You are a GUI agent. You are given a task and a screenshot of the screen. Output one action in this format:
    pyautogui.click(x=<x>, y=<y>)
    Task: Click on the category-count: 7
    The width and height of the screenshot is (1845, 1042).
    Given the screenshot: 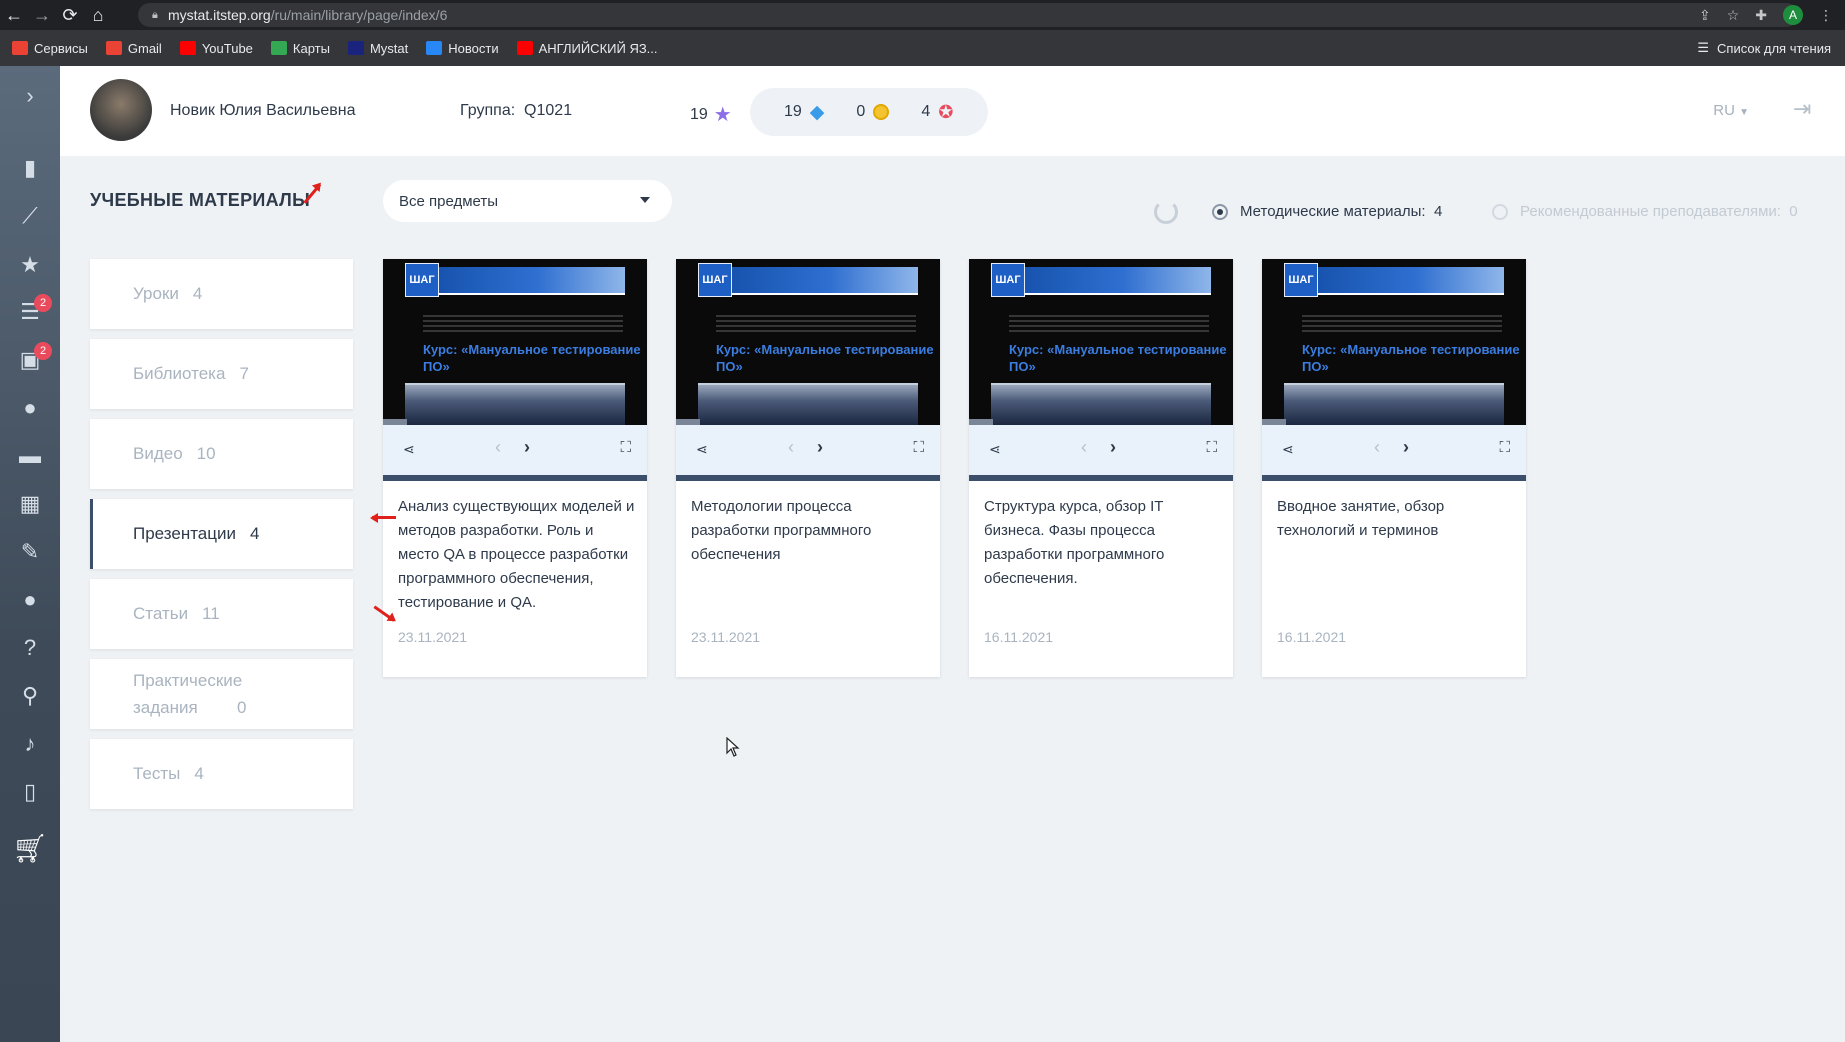 What is the action you would take?
    pyautogui.click(x=244, y=373)
    